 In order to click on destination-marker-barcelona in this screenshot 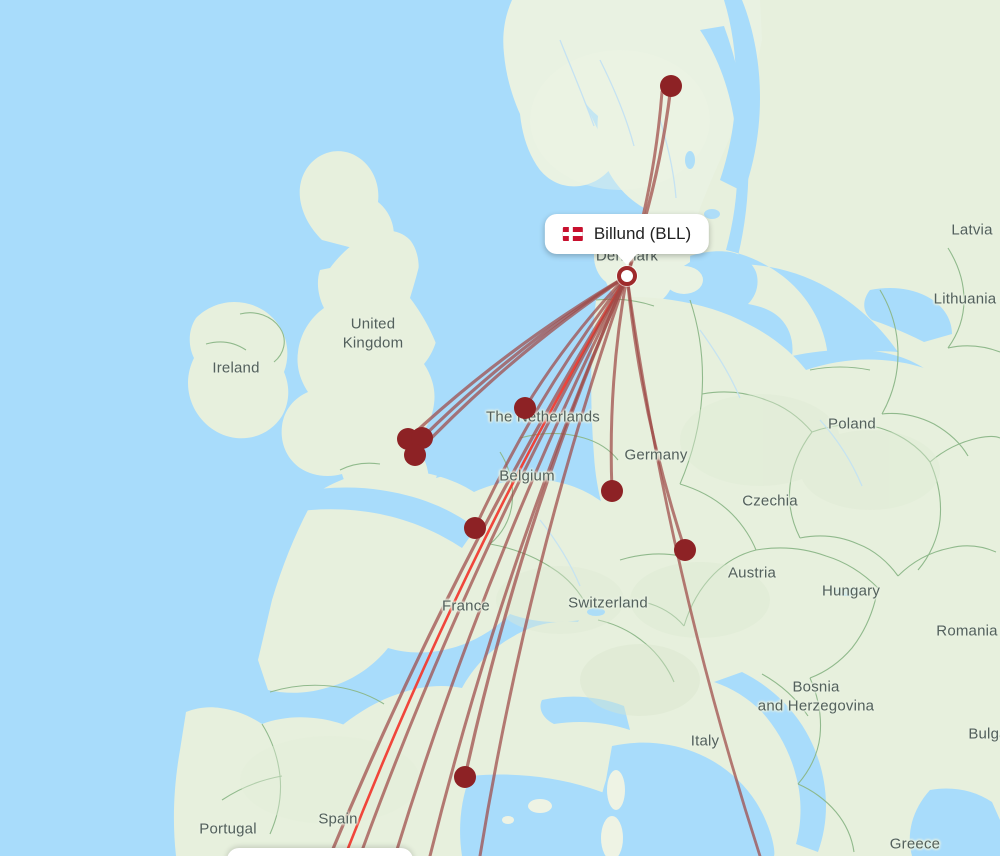, I will do `click(465, 777)`.